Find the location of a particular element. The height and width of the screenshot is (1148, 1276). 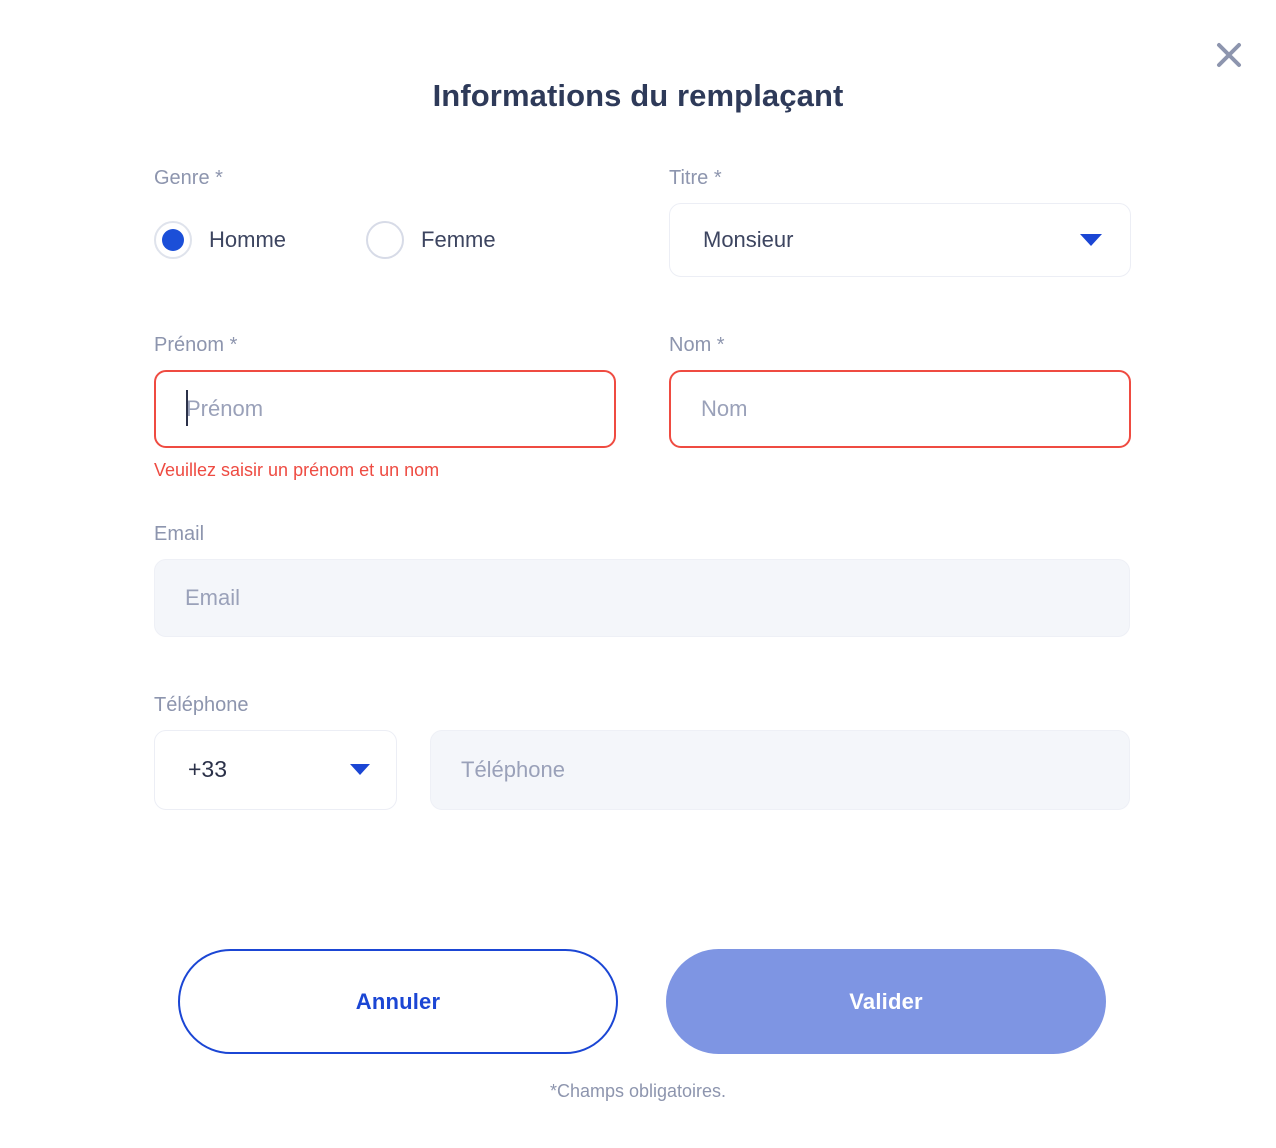

radio-dot is located at coordinates (173, 240).